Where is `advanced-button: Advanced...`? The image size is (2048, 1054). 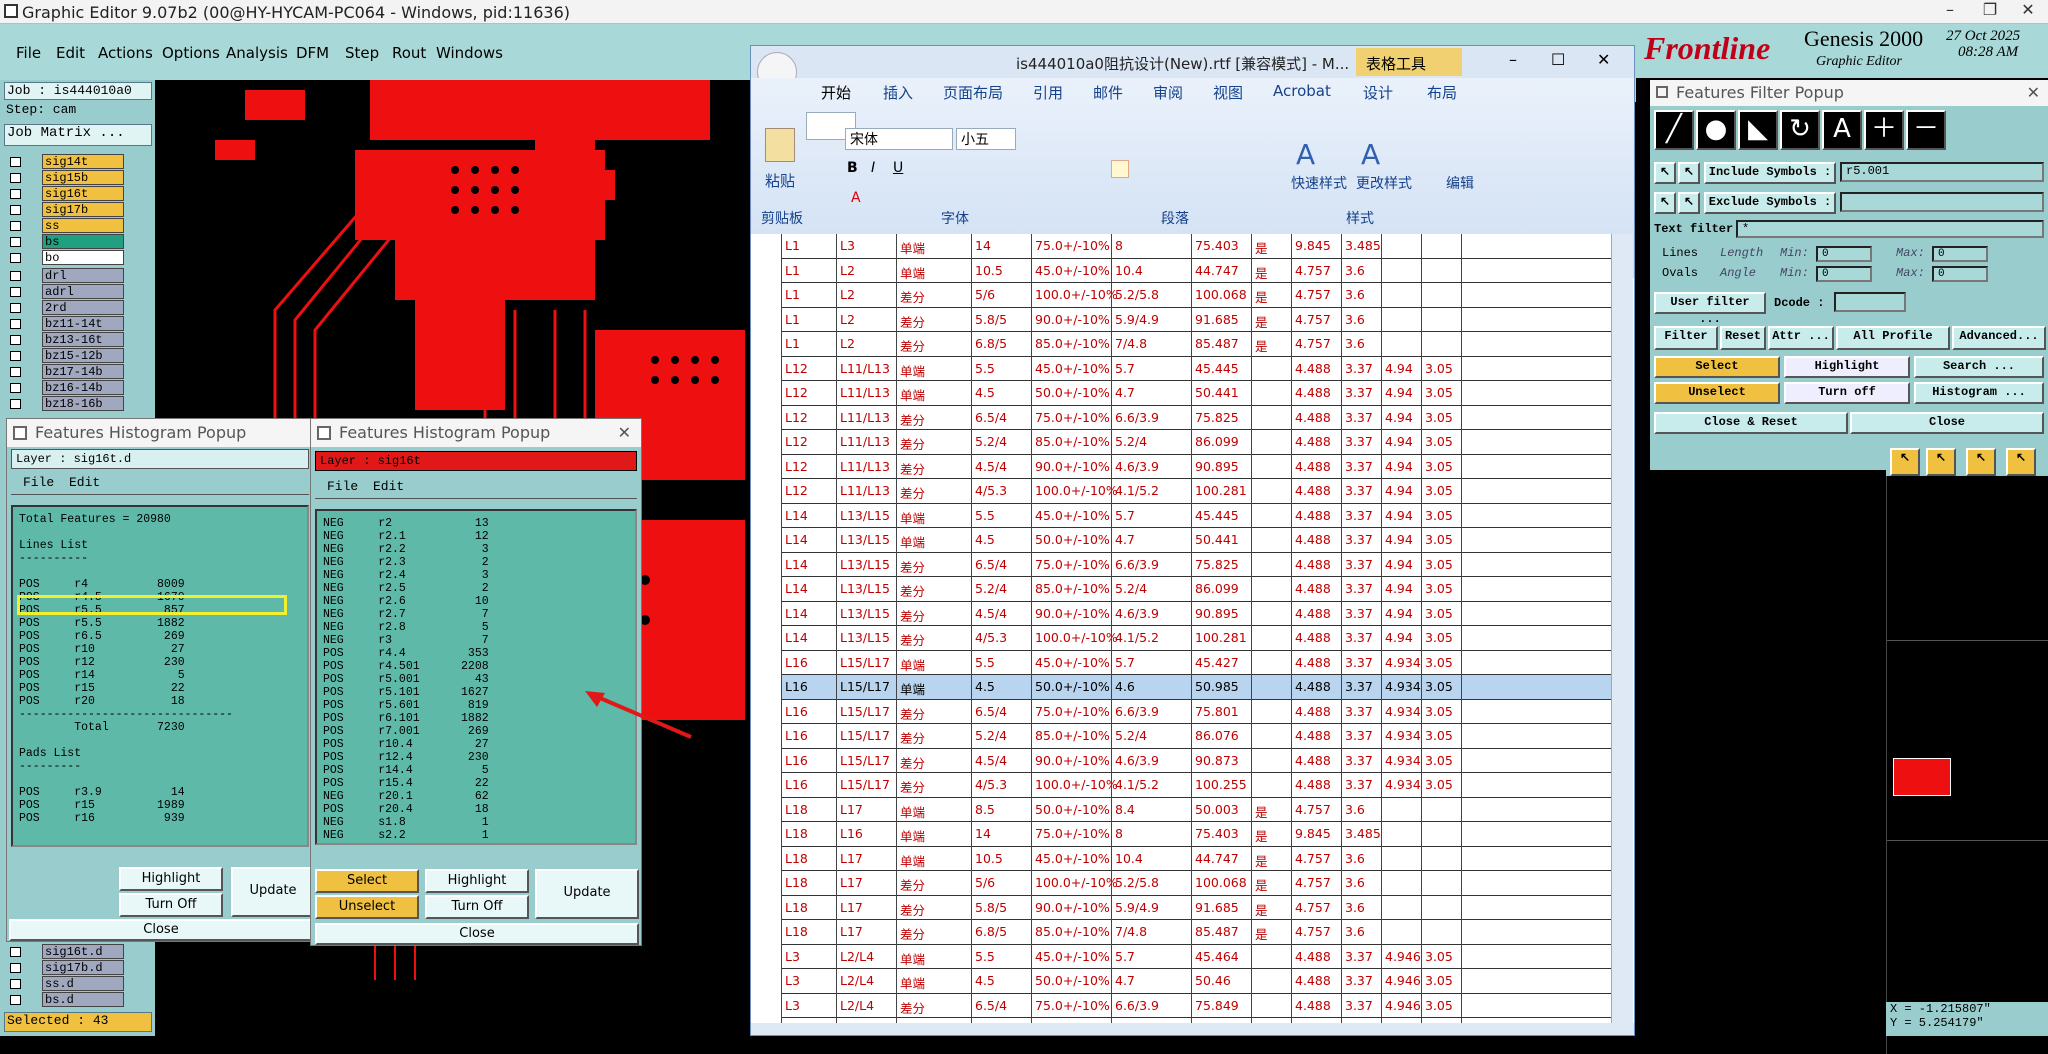 advanced-button: Advanced... is located at coordinates (1999, 338).